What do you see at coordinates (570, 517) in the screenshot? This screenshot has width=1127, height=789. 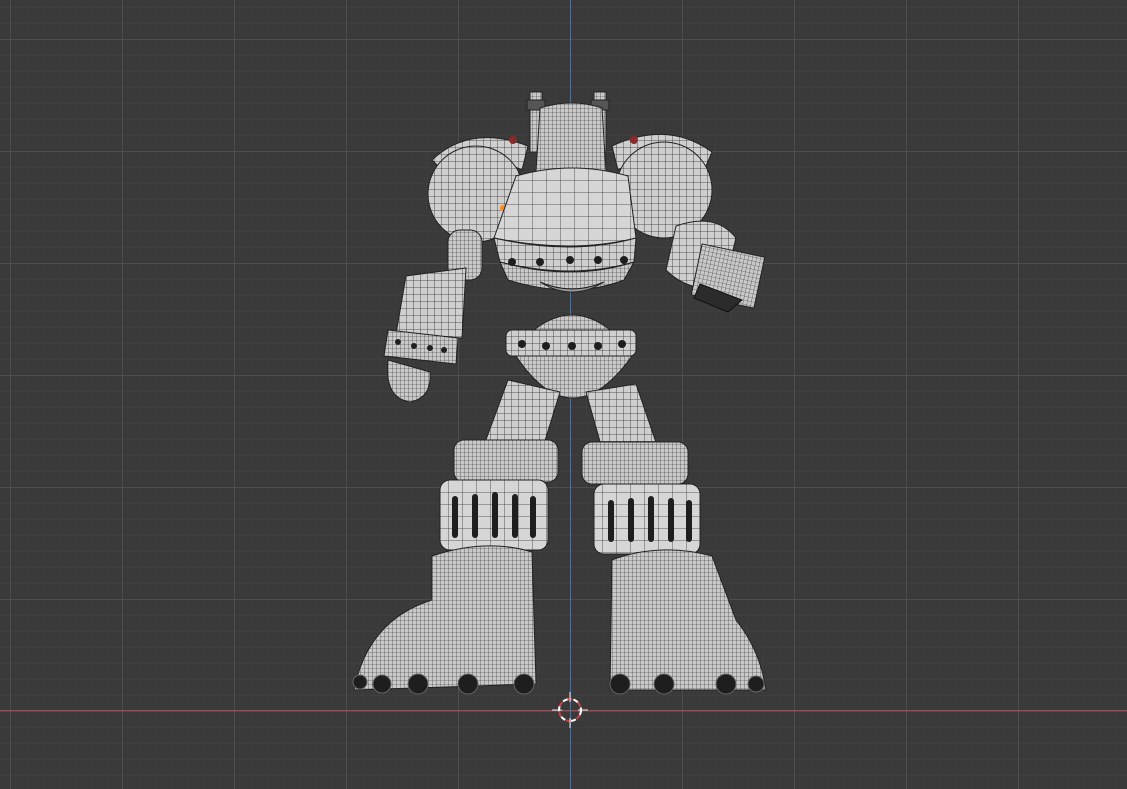 I see `shin-bands` at bounding box center [570, 517].